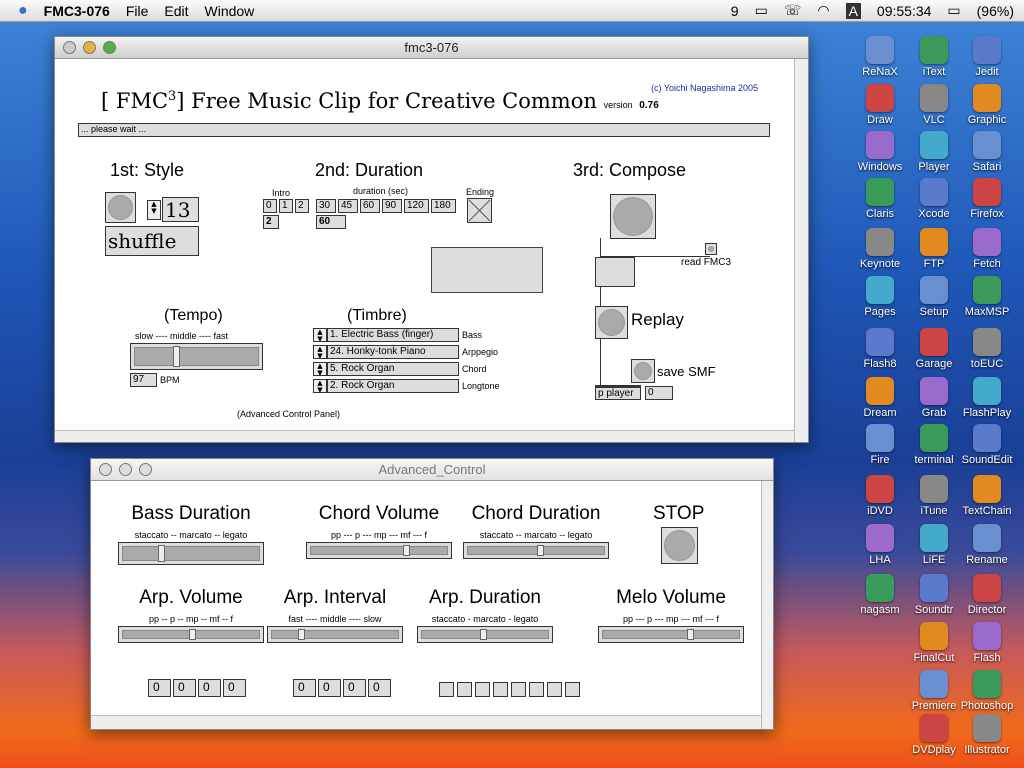 The height and width of the screenshot is (768, 1024). I want to click on desktop-icon-nagasm: nagasm, so click(880, 595).